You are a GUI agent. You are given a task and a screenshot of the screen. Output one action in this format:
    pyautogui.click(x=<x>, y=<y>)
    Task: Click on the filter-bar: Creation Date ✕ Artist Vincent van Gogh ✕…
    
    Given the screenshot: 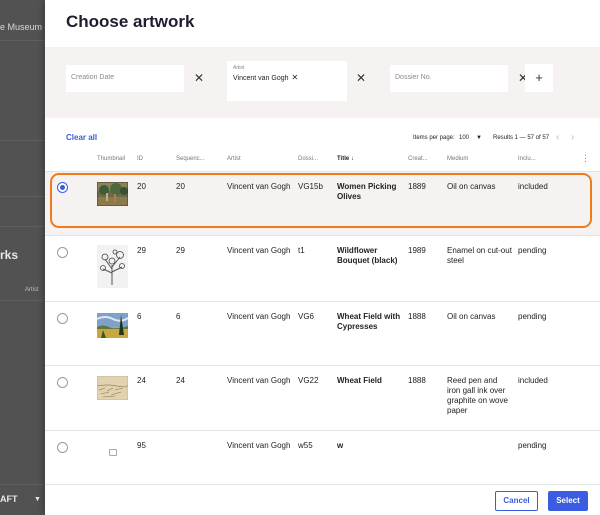 What is the action you would take?
    pyautogui.click(x=322, y=82)
    